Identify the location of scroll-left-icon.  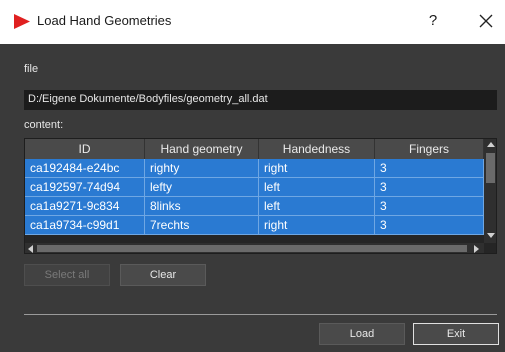
(30, 249).